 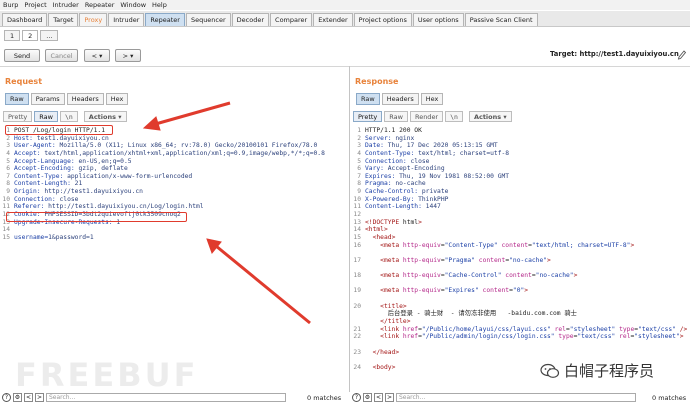 I want to click on freebuf-watermark: FREEBUF, so click(x=107, y=375).